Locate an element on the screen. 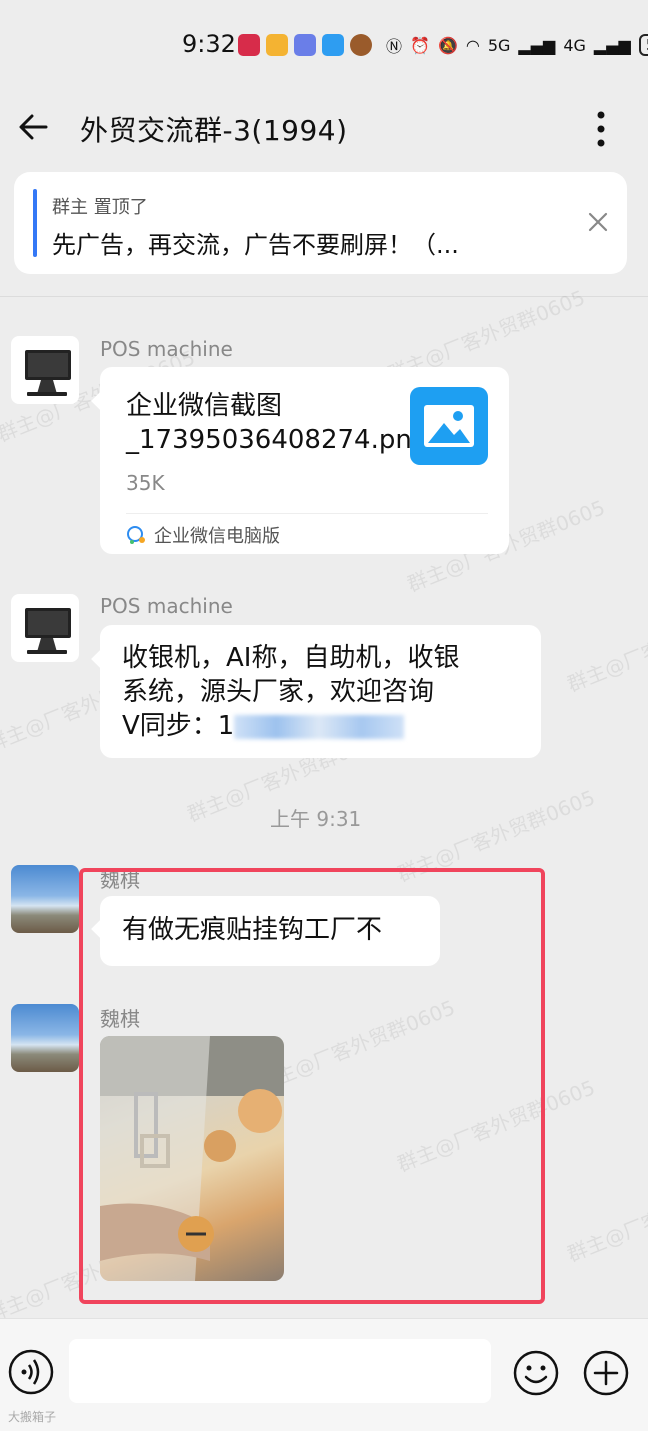  image-message is located at coordinates (192, 1158).